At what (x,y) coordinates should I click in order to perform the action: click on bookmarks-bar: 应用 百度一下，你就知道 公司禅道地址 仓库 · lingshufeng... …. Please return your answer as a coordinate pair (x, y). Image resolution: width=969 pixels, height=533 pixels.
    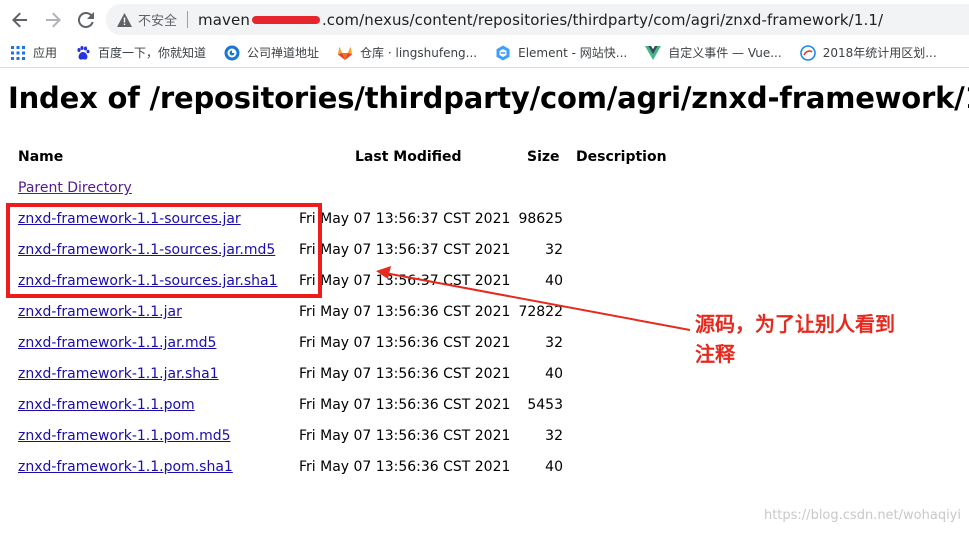
    Looking at the image, I should click on (484, 53).